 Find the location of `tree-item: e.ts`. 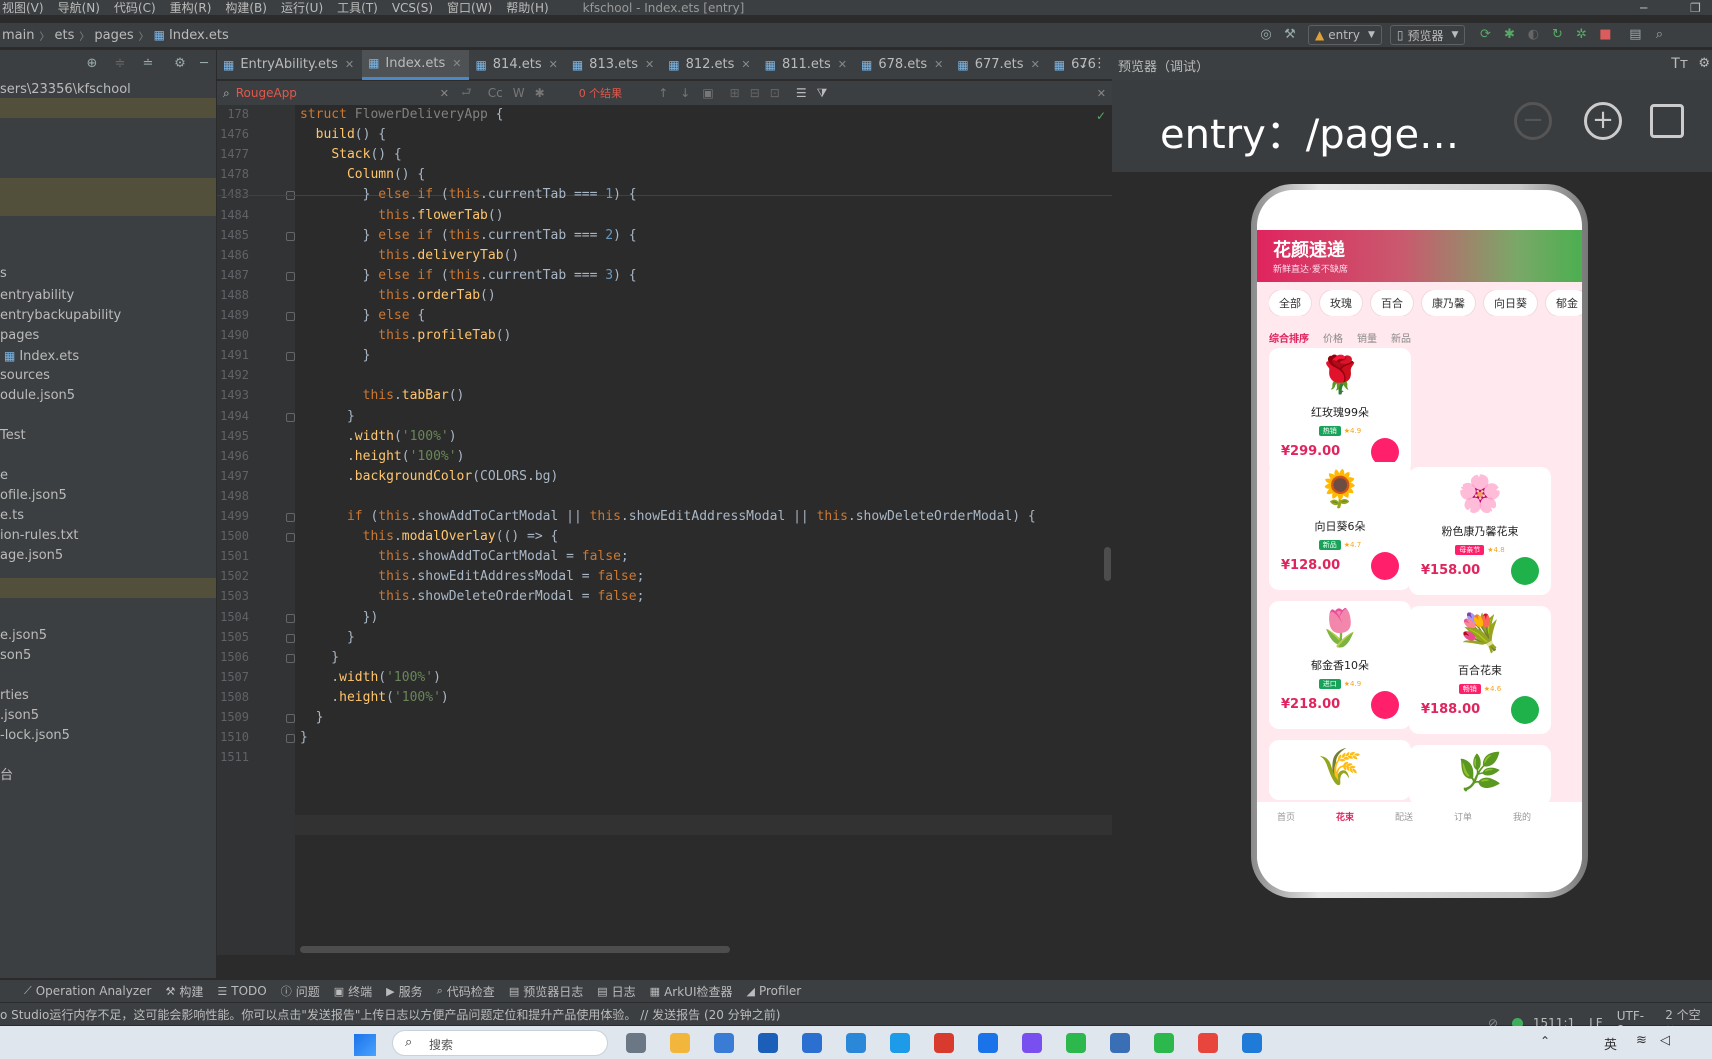

tree-item: e.ts is located at coordinates (12, 516).